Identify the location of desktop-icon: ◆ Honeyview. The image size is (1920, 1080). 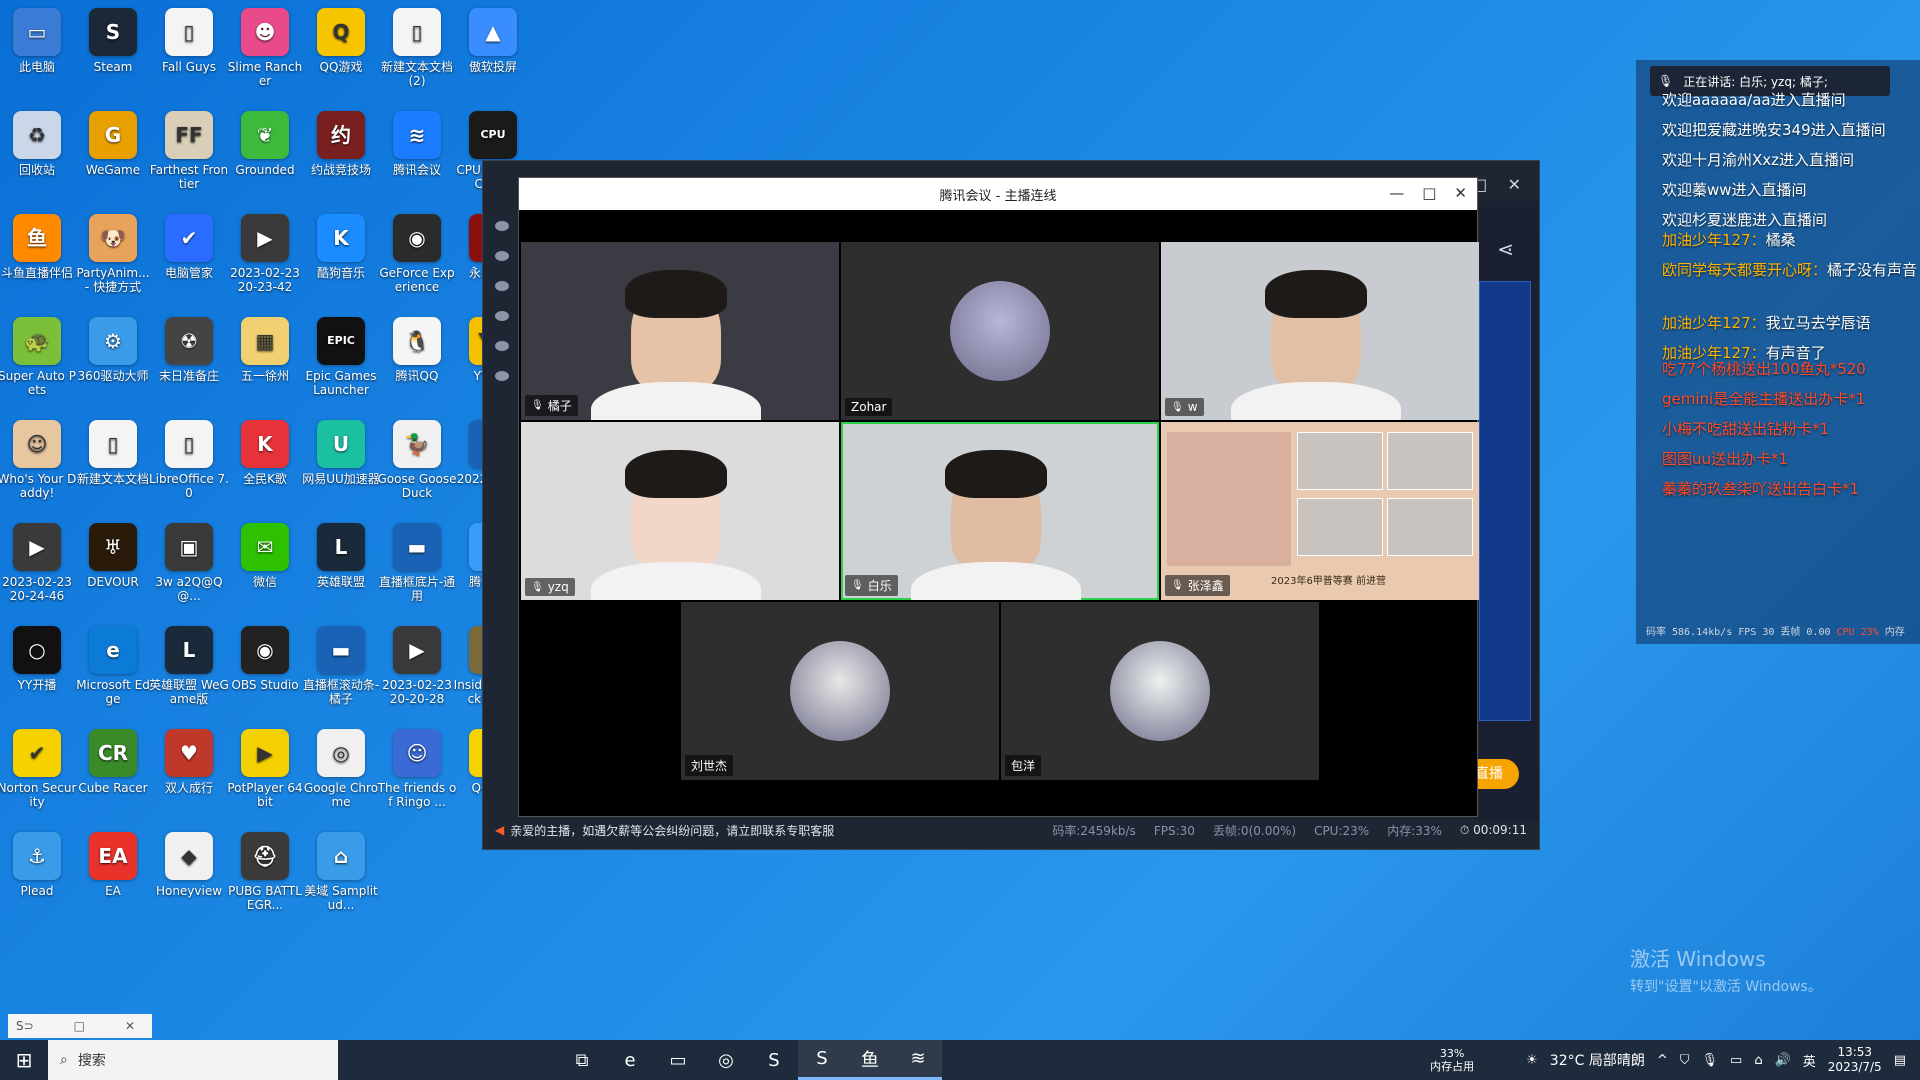
(189, 882).